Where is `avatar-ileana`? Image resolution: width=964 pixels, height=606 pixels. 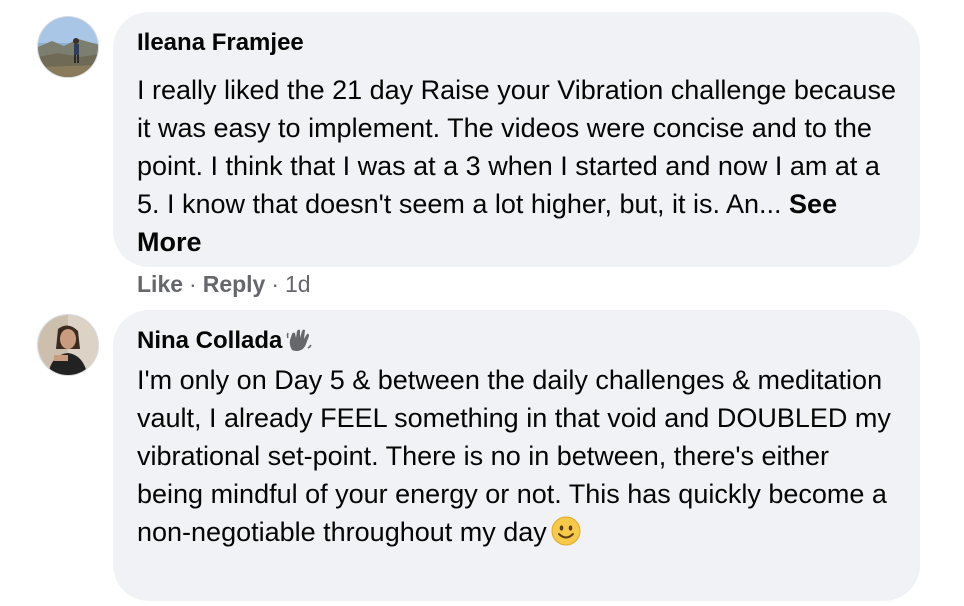 avatar-ileana is located at coordinates (68, 47).